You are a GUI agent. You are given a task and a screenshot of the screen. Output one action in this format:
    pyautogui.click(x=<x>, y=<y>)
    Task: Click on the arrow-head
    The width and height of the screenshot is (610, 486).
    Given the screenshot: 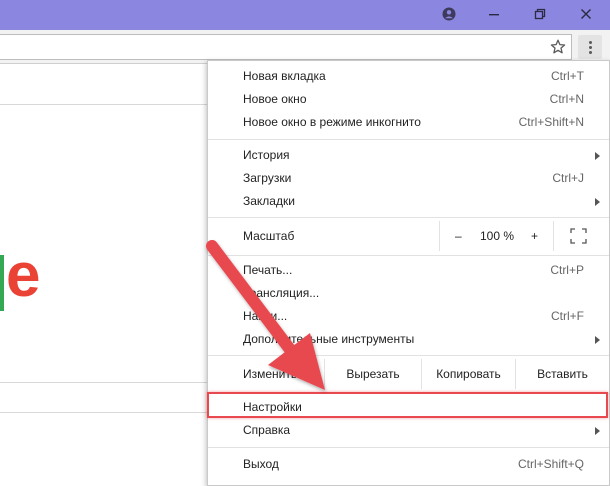 What is the action you would take?
    pyautogui.click(x=296, y=361)
    